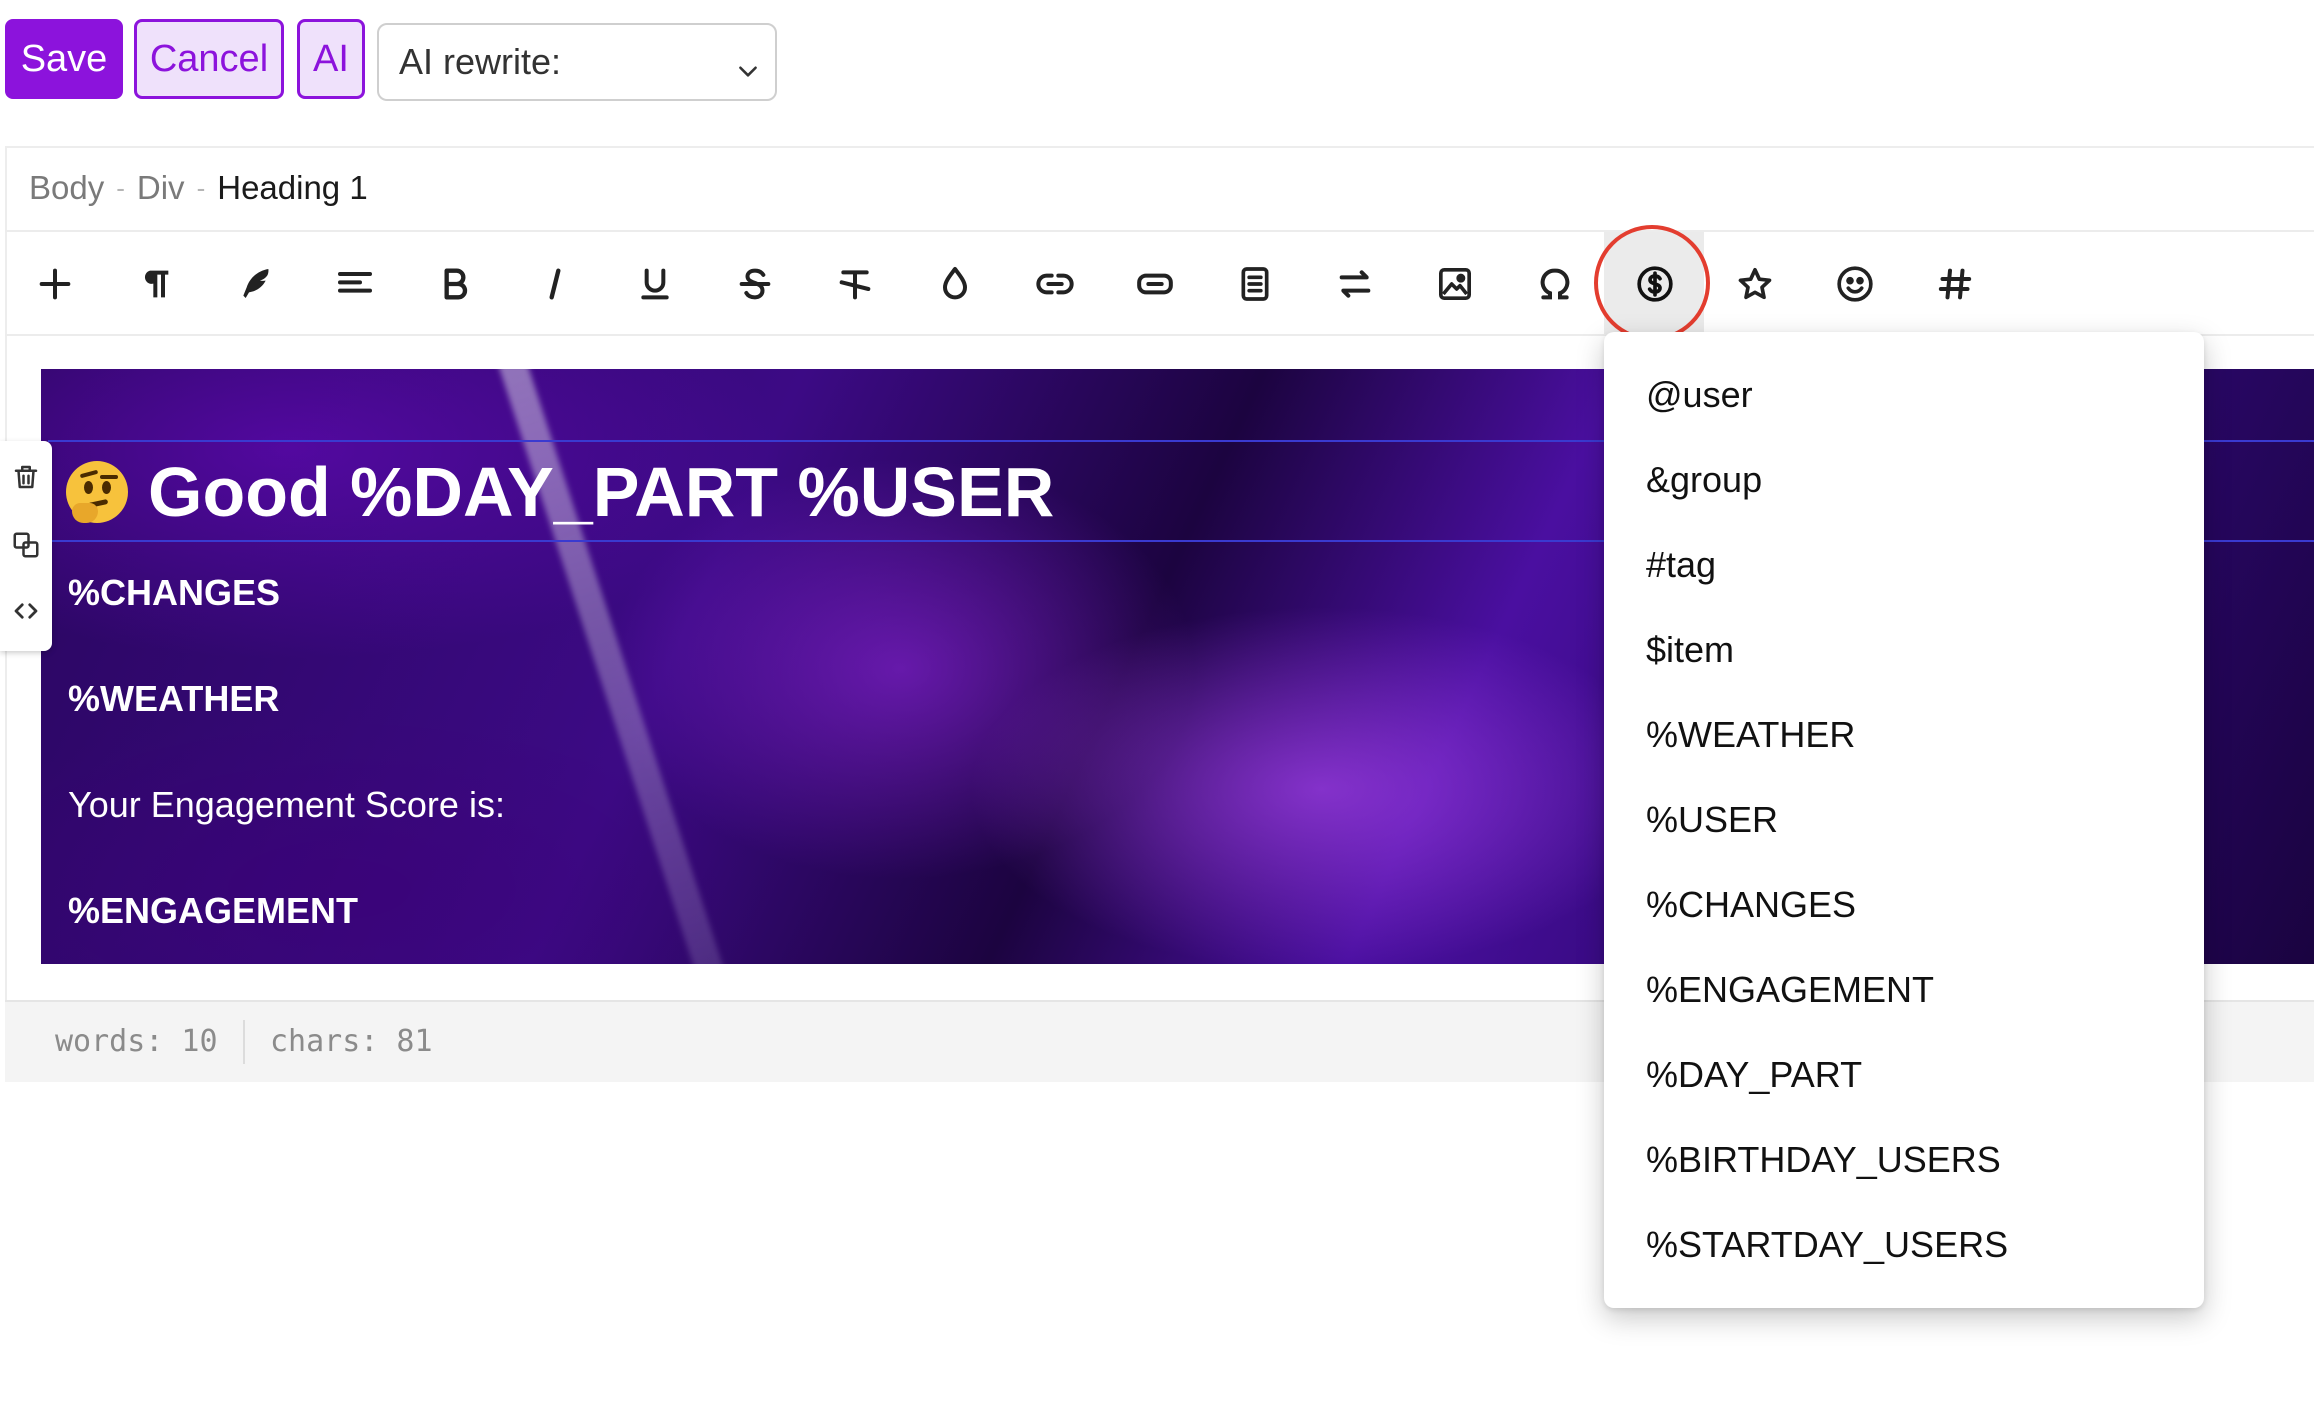 The image size is (2314, 1428). Describe the element at coordinates (755, 284) in the screenshot. I see `strikethrough-icon` at that location.